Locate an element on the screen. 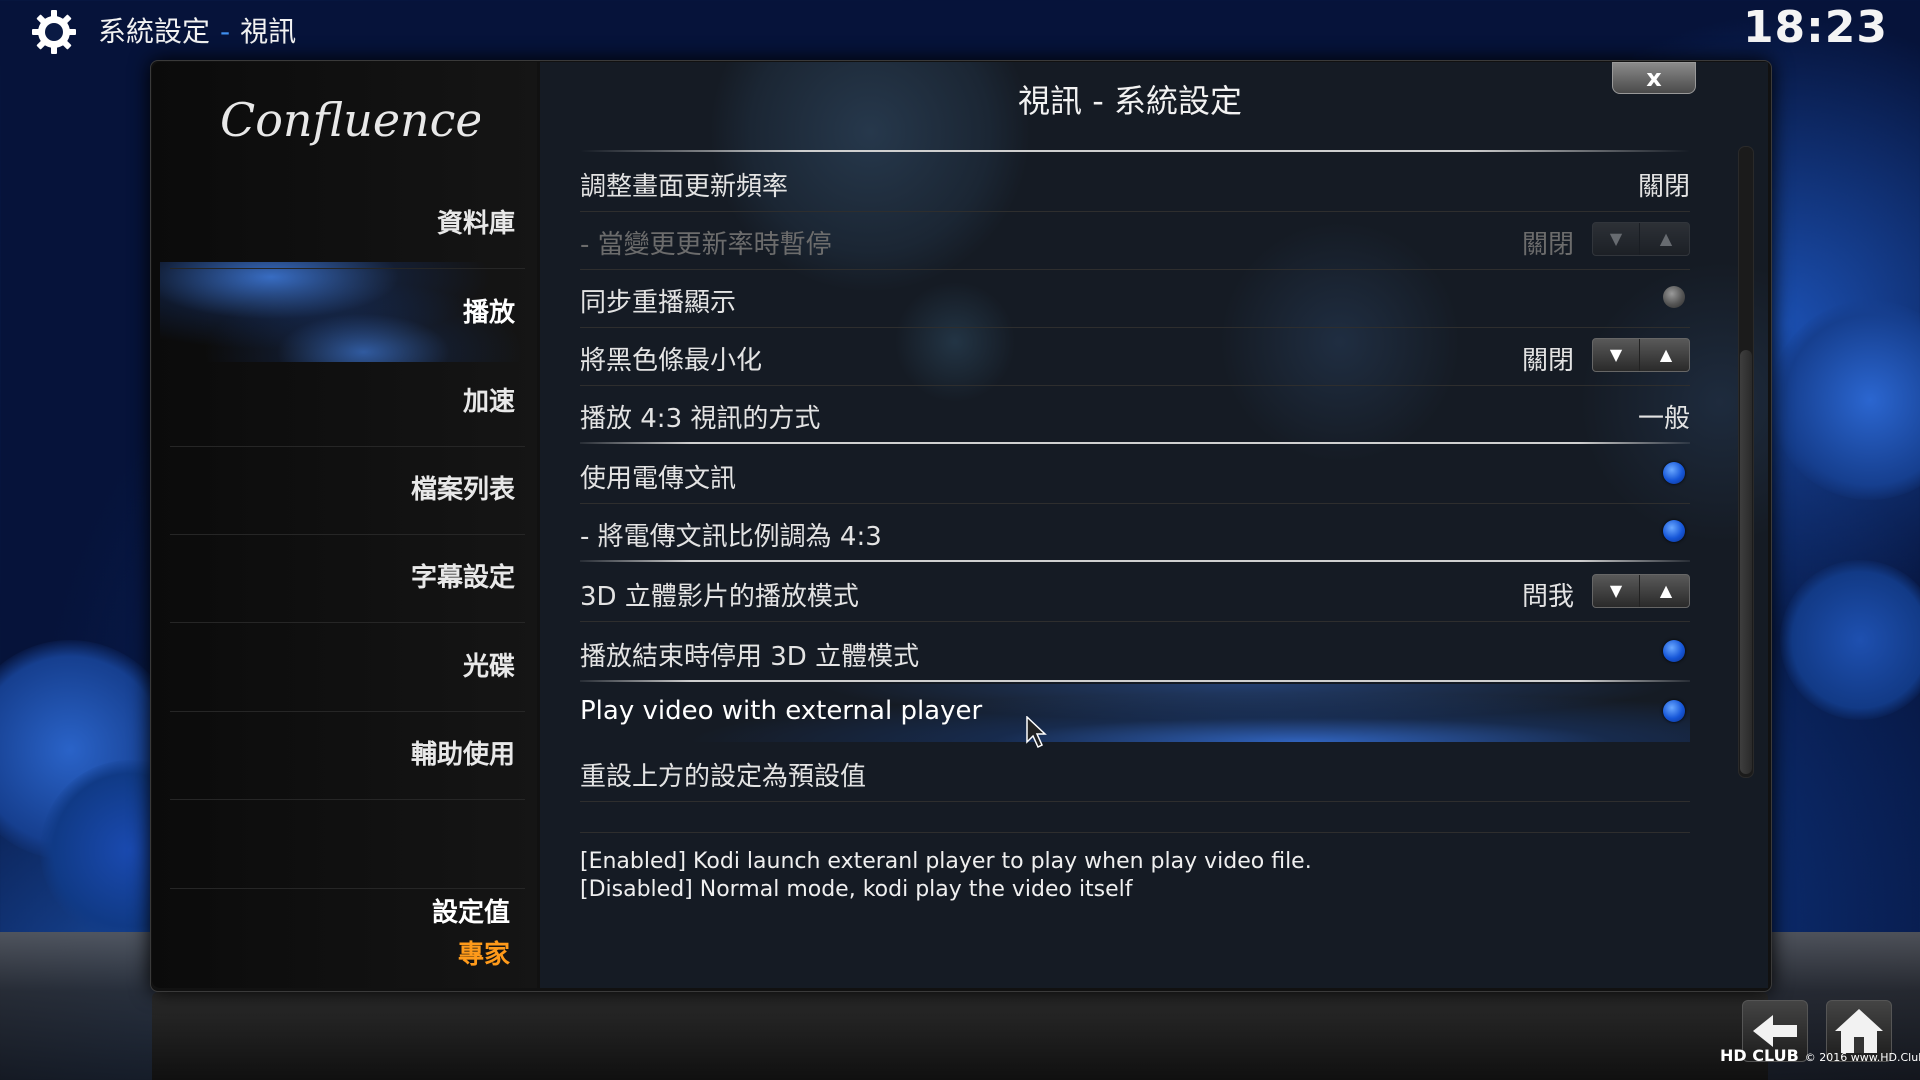 This screenshot has width=1920, height=1080. setting-label: 重設上方的設定為預設值 is located at coordinates (723, 777).